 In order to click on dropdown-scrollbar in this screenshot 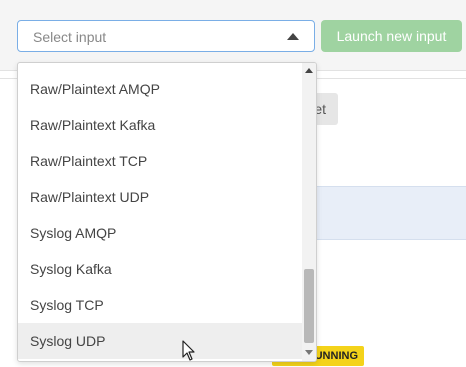, I will do `click(309, 212)`.